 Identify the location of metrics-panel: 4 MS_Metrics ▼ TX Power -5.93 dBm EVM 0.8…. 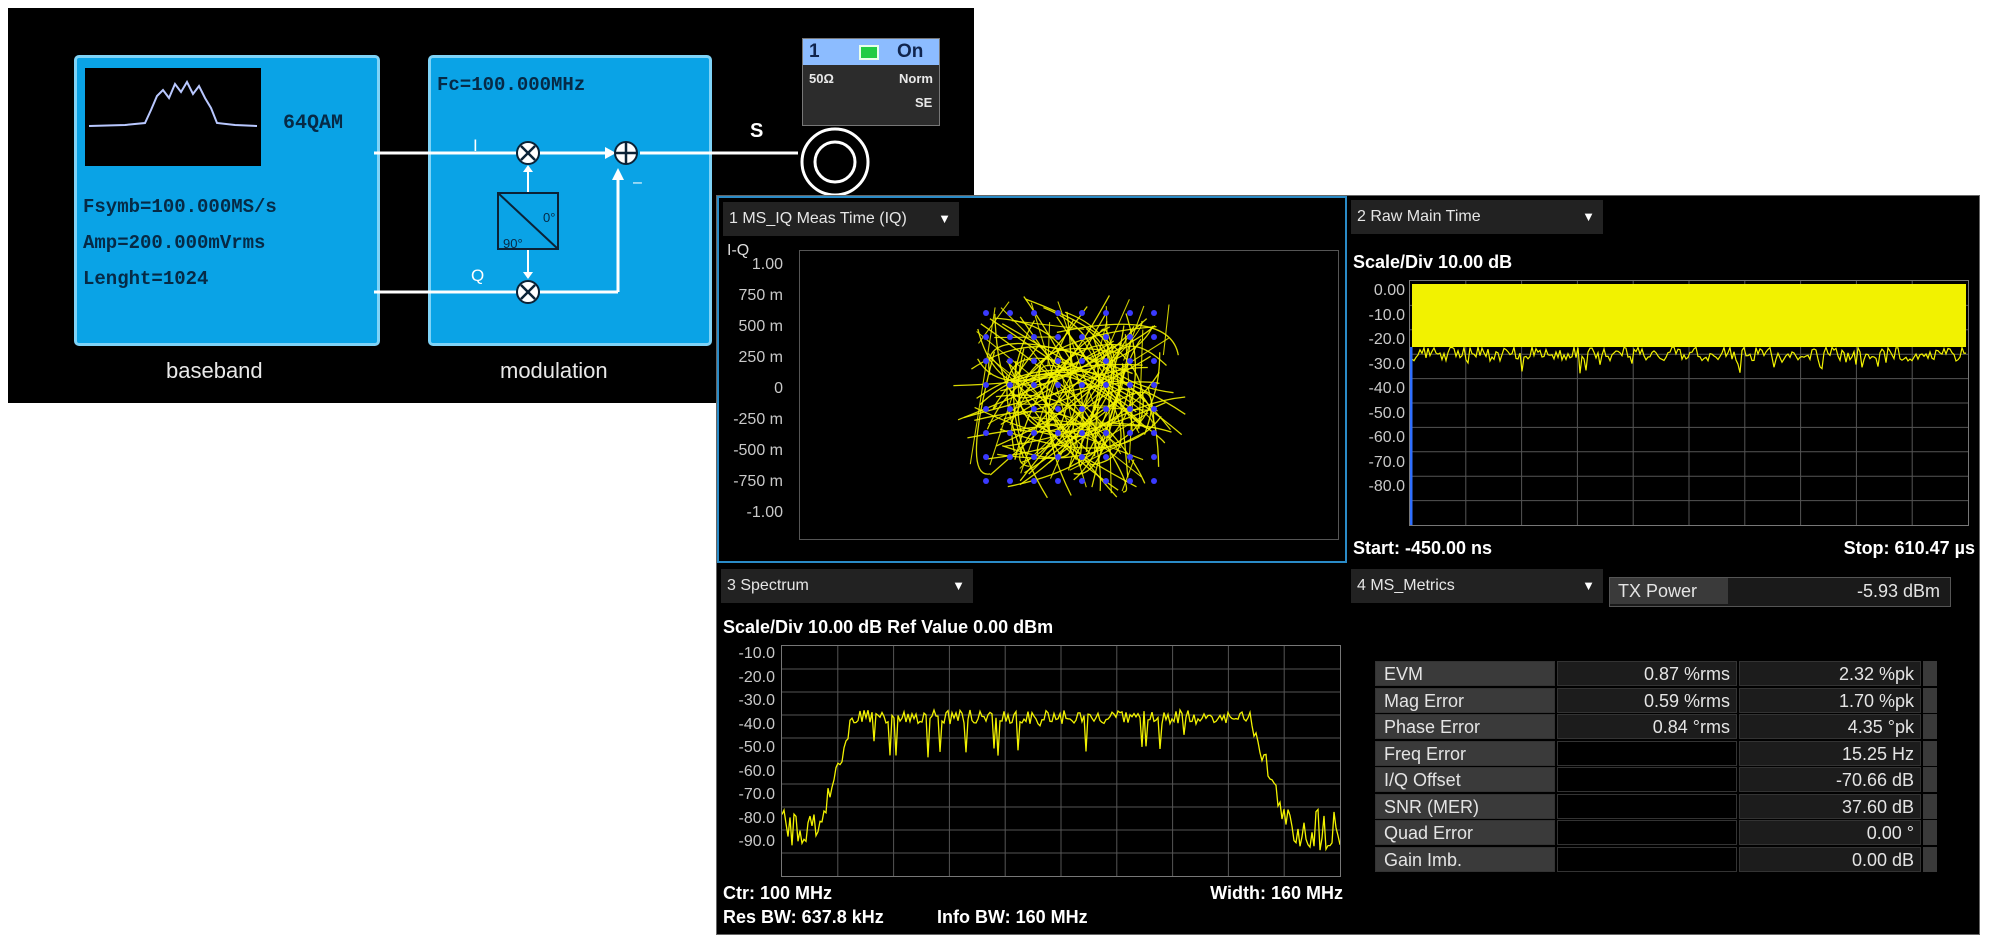
(1663, 749).